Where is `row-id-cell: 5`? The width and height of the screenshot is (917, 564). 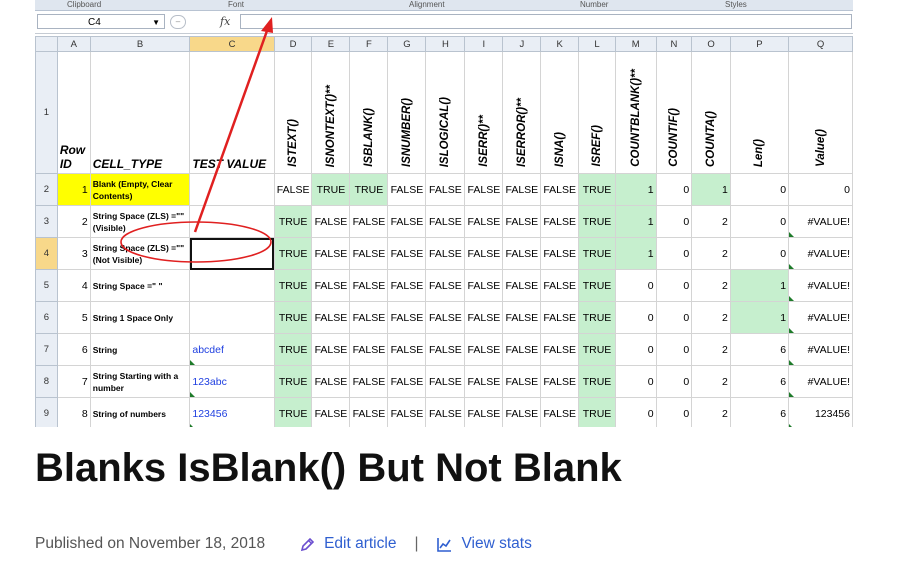
row-id-cell: 5 is located at coordinates (73, 317).